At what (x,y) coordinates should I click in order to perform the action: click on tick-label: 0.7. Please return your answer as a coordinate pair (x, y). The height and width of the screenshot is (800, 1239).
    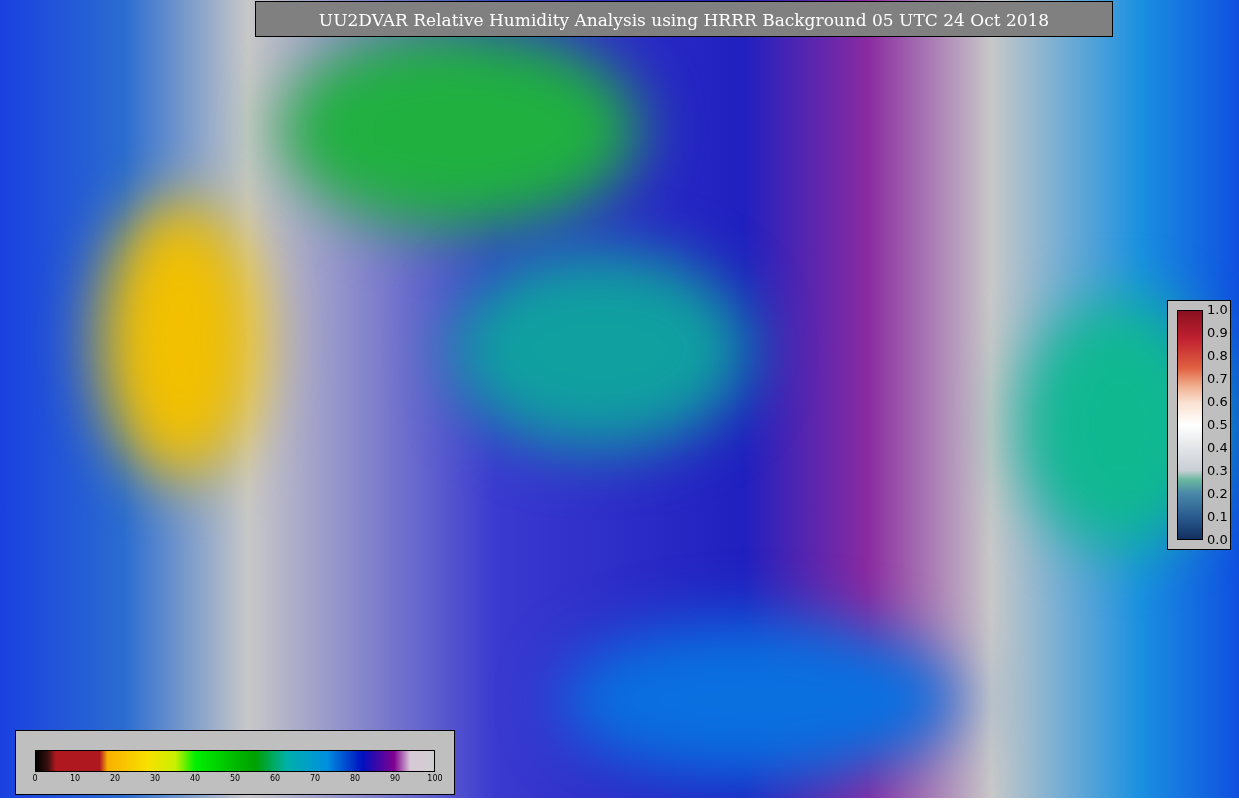
    Looking at the image, I should click on (1217, 379).